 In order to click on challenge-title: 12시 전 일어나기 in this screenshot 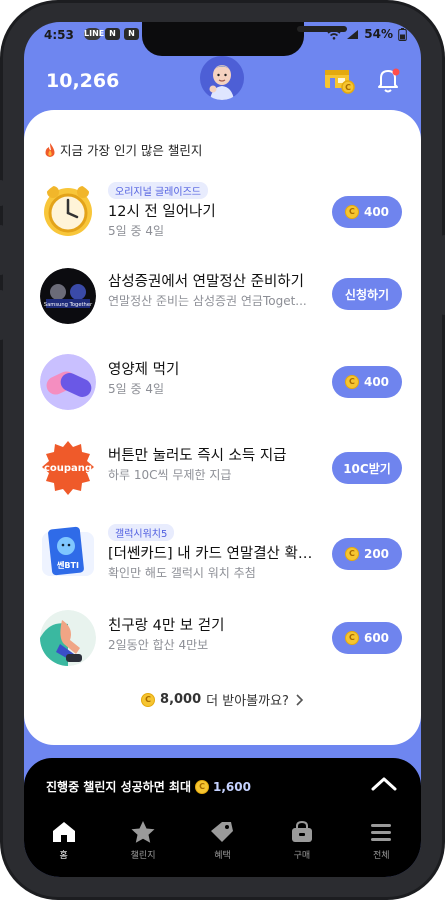, I will do `click(162, 212)`.